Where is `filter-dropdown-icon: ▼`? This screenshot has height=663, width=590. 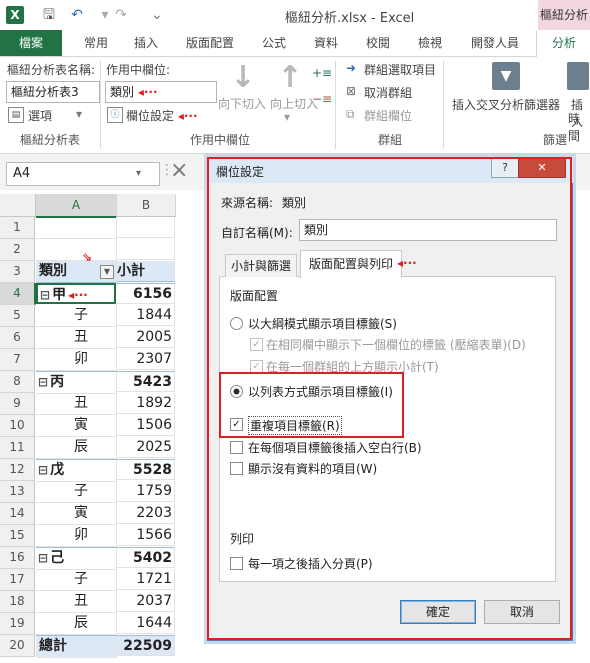 filter-dropdown-icon: ▼ is located at coordinates (107, 272).